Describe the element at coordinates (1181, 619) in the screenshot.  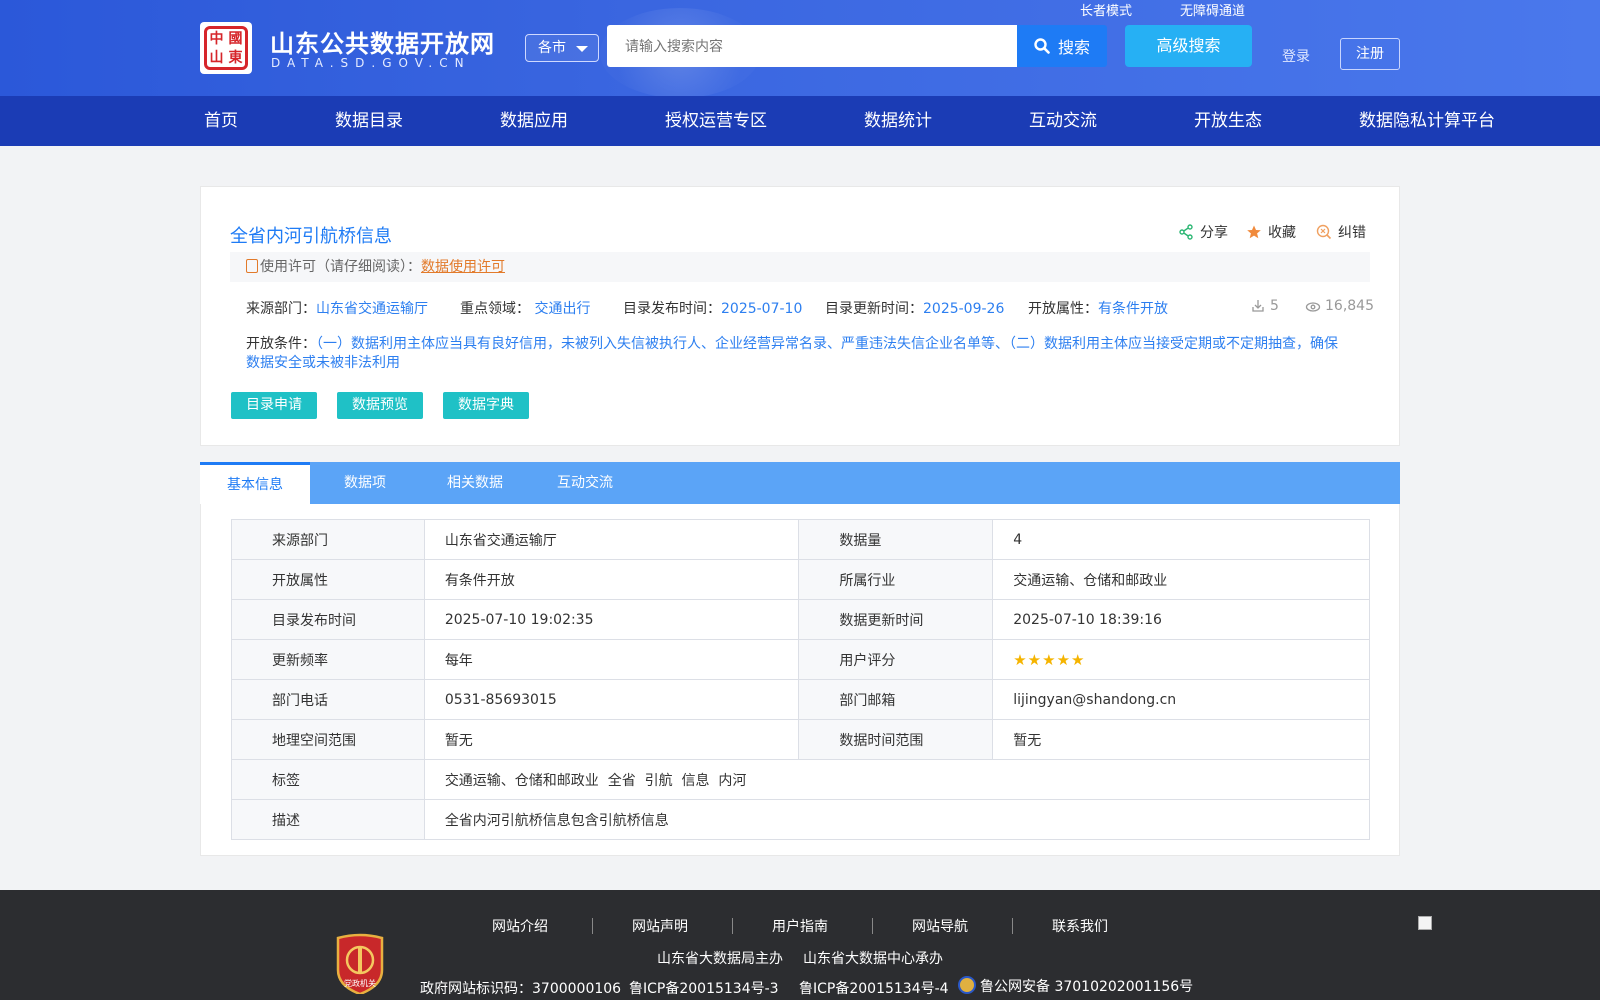
I see `table-value: 2025-07-10 18:39:16` at that location.